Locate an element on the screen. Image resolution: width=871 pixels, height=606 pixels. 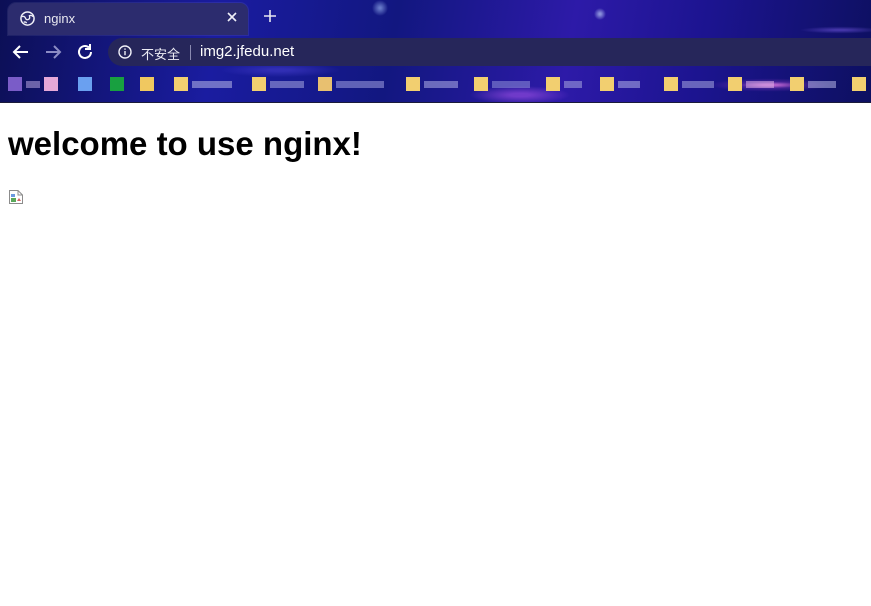
arrow-left-icon is located at coordinates (21, 52).